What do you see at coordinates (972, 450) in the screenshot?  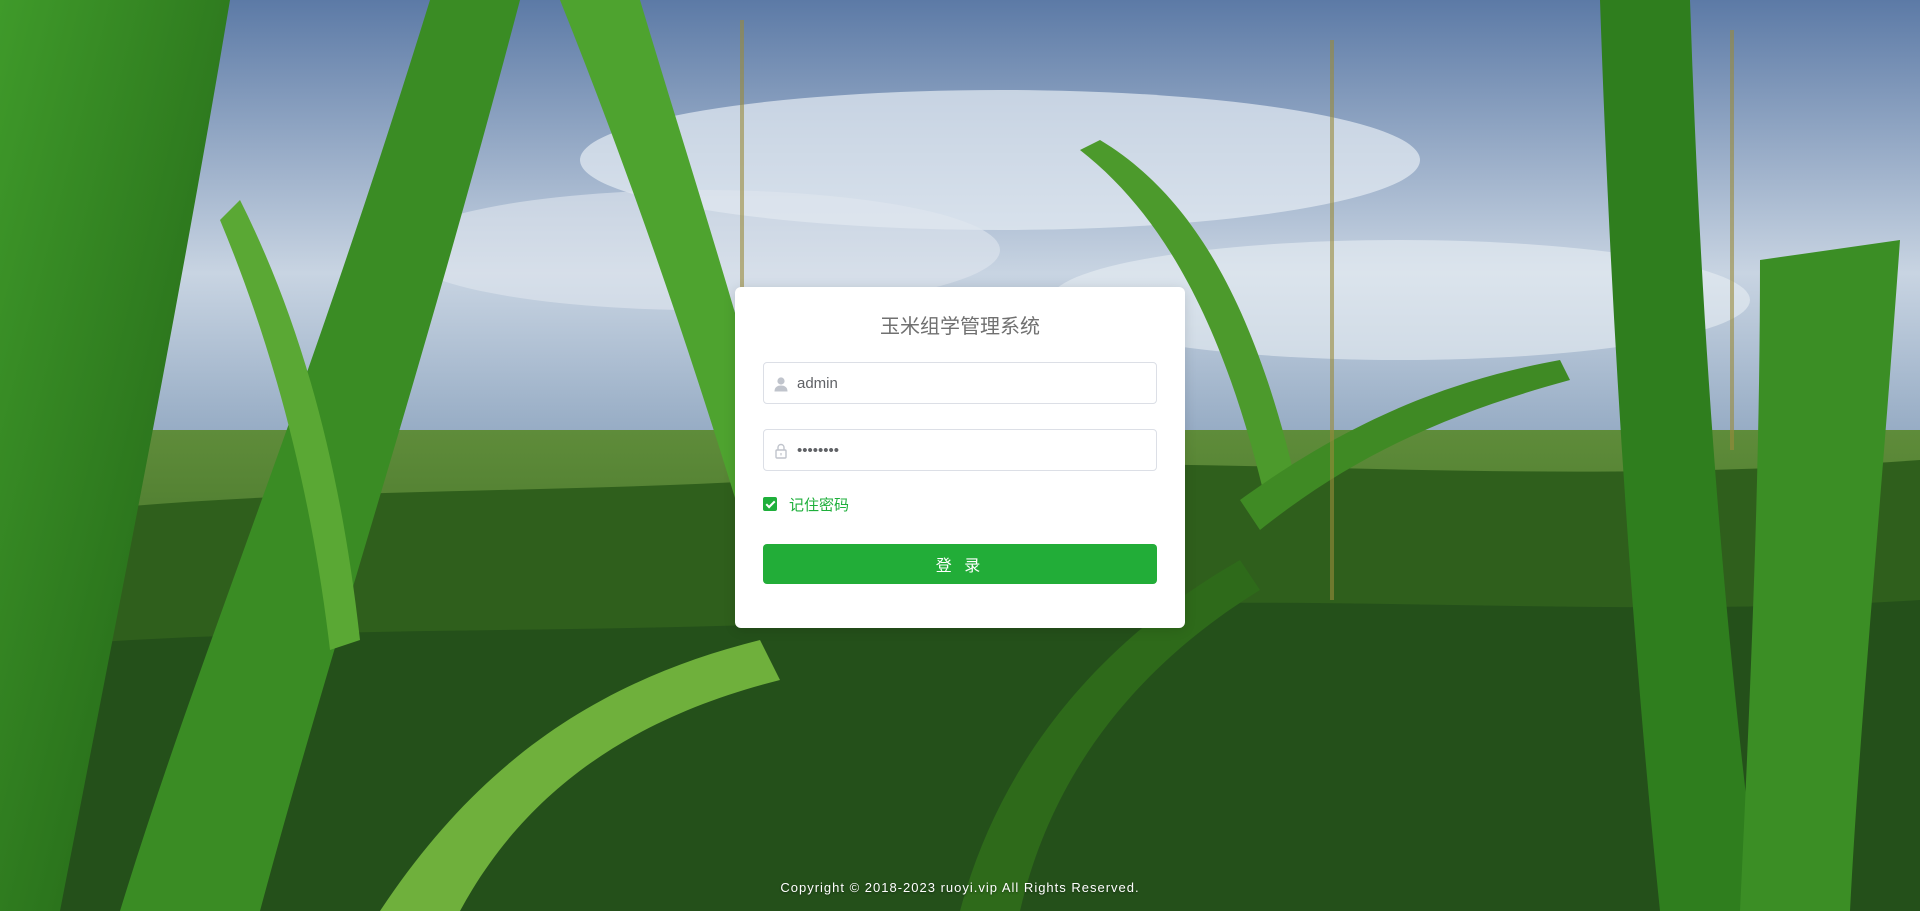 I see `password-input` at bounding box center [972, 450].